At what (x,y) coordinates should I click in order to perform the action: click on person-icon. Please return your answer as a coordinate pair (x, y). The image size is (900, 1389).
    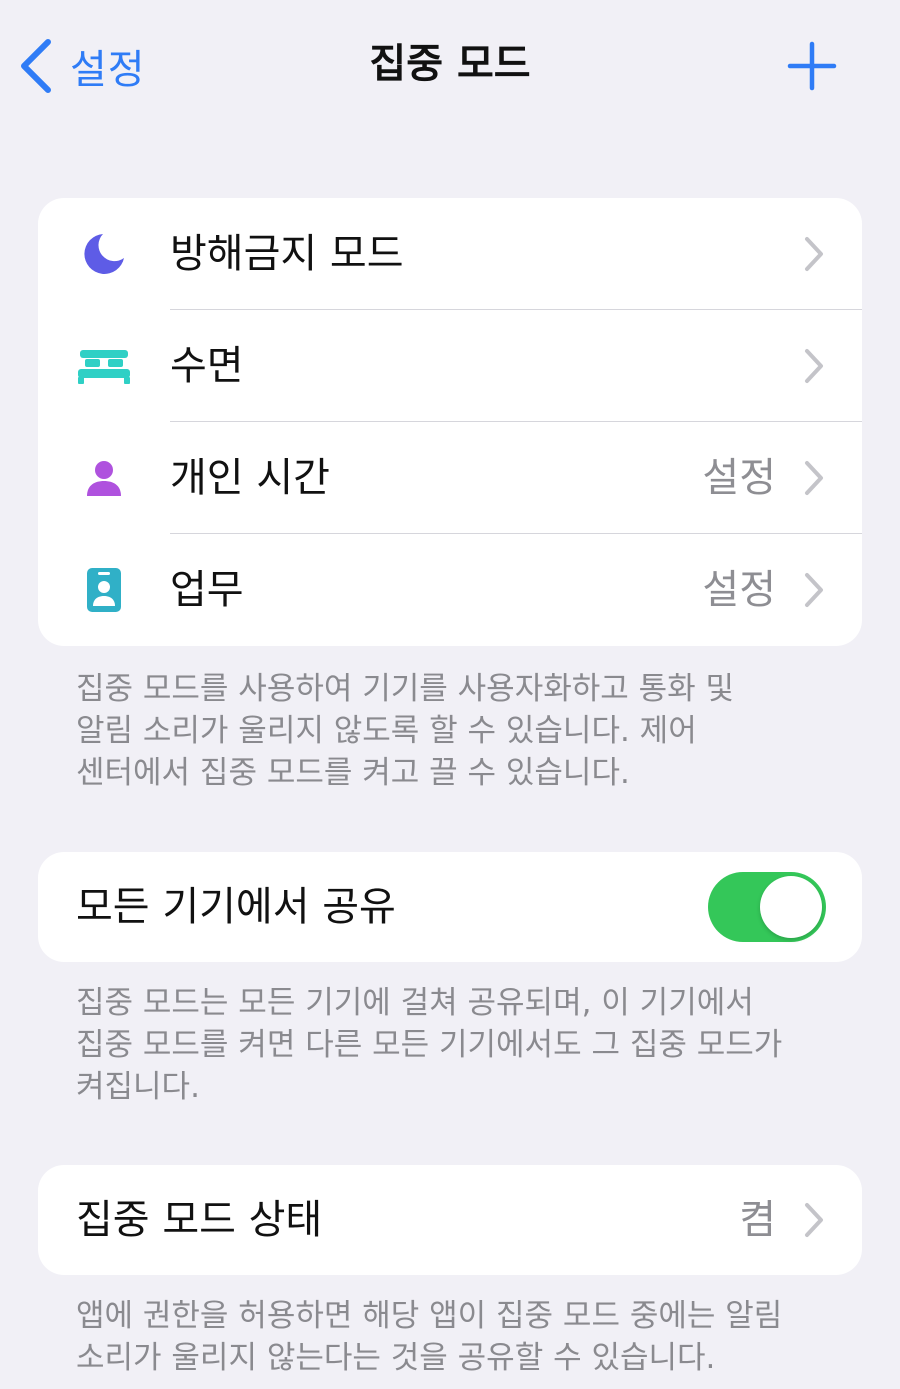
    Looking at the image, I should click on (104, 478).